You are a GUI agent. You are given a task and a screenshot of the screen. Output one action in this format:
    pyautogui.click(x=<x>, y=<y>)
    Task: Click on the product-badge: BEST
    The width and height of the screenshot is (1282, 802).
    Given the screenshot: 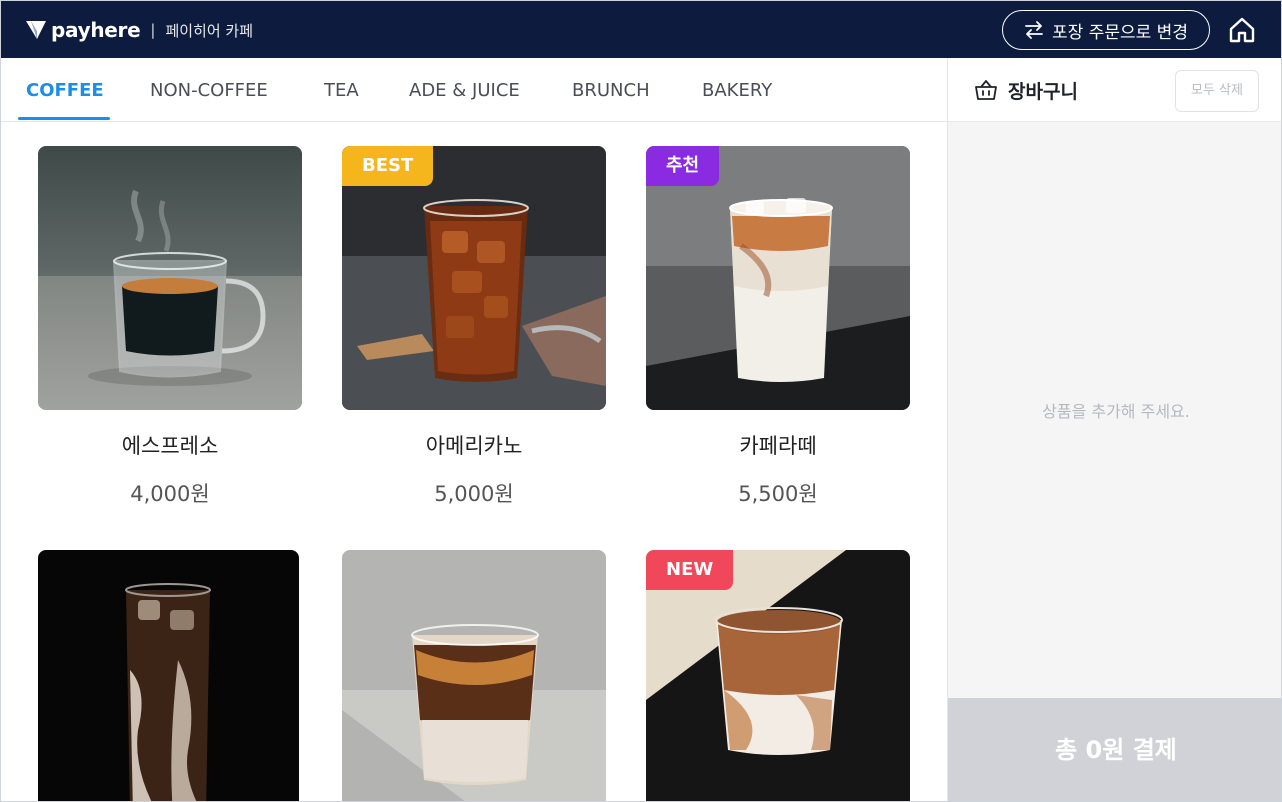 What is the action you would take?
    pyautogui.click(x=388, y=166)
    